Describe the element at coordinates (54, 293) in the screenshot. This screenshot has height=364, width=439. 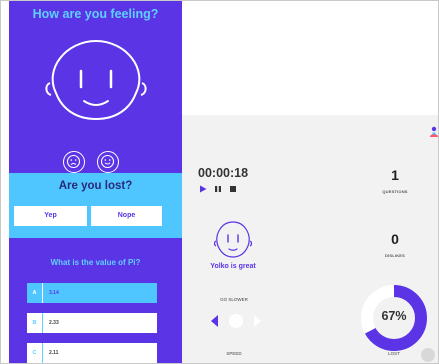
I see `answer-value: 3.14` at that location.